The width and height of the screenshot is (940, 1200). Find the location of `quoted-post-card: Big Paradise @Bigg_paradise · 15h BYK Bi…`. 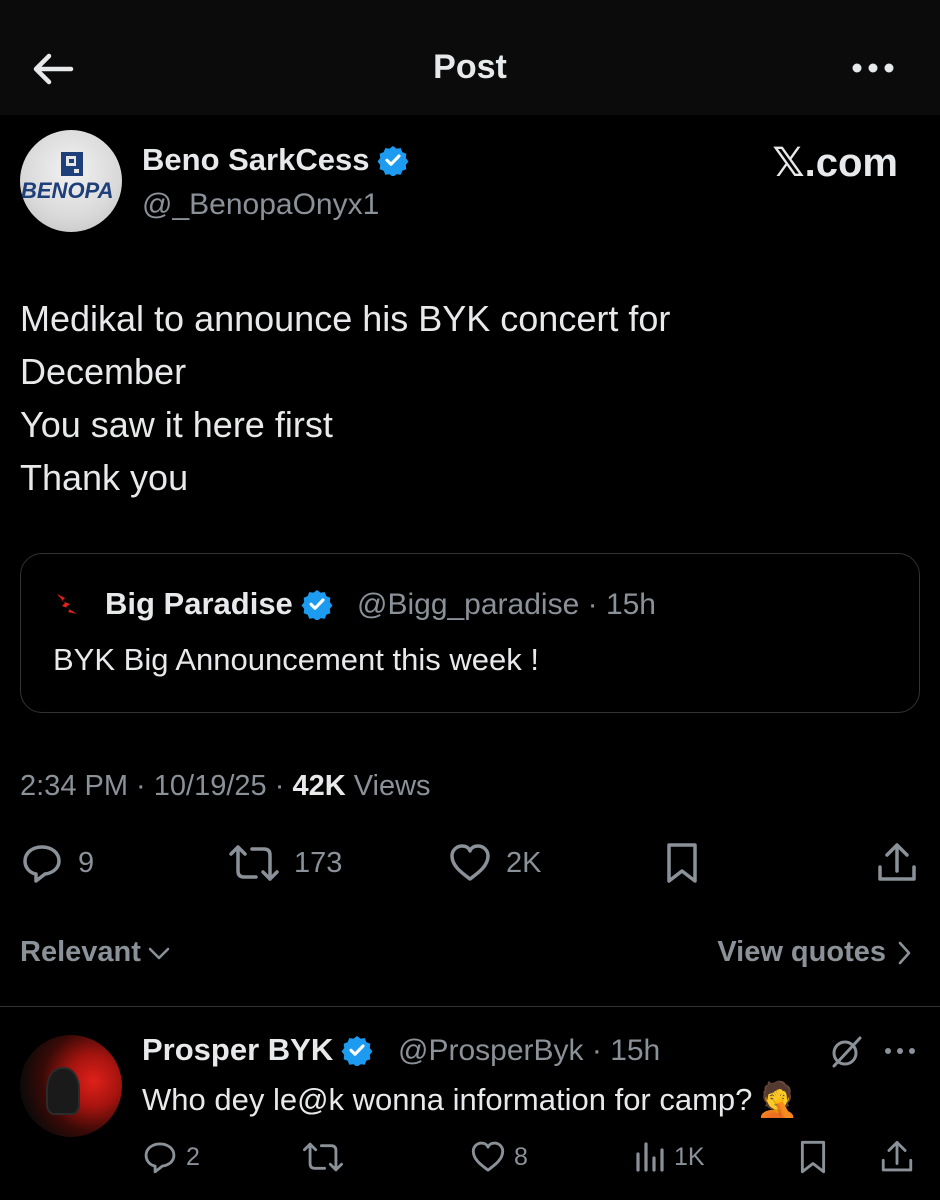

quoted-post-card: Big Paradise @Bigg_paradise · 15h BYK Bi… is located at coordinates (470, 633).